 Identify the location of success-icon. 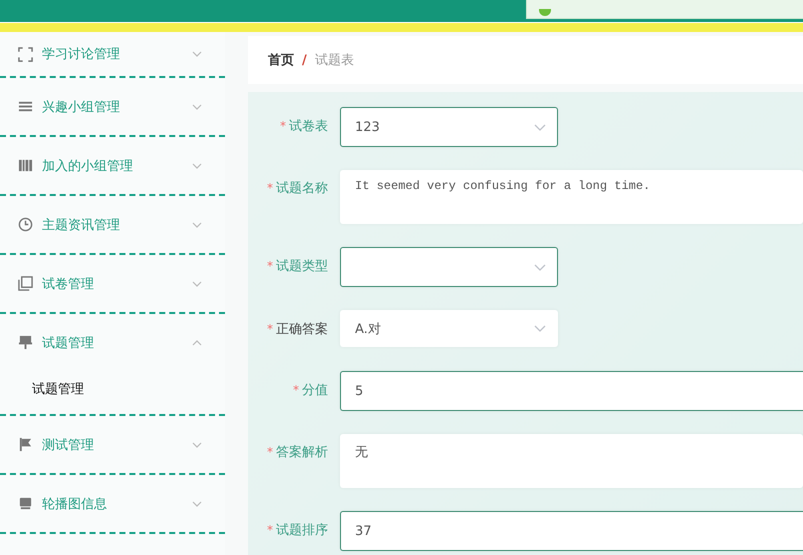
(545, 12).